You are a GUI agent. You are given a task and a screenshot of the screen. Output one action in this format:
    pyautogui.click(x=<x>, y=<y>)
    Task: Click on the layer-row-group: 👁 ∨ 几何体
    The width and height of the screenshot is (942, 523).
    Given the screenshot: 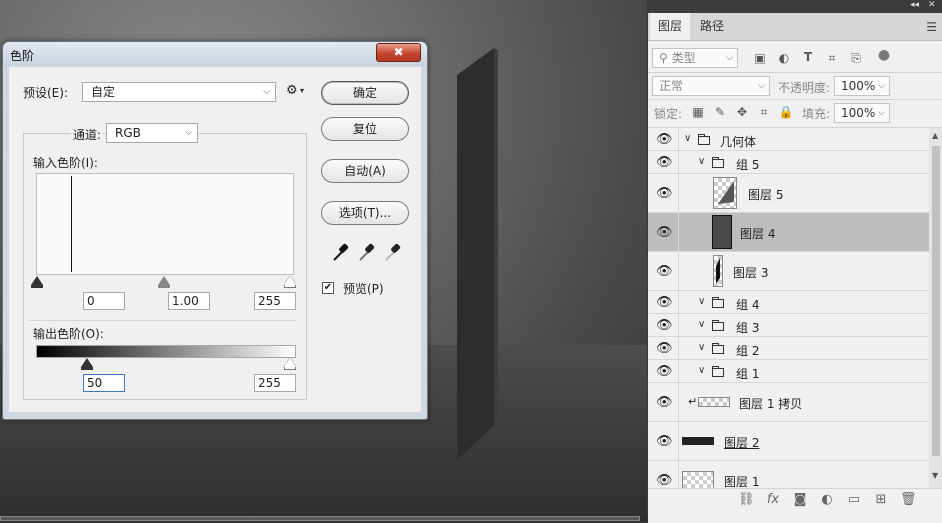 What is the action you would take?
    pyautogui.click(x=788, y=139)
    